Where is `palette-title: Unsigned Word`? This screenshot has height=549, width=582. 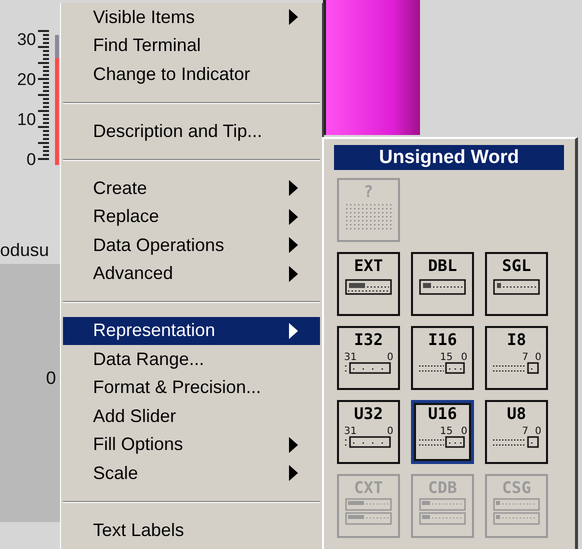 palette-title: Unsigned Word is located at coordinates (449, 157).